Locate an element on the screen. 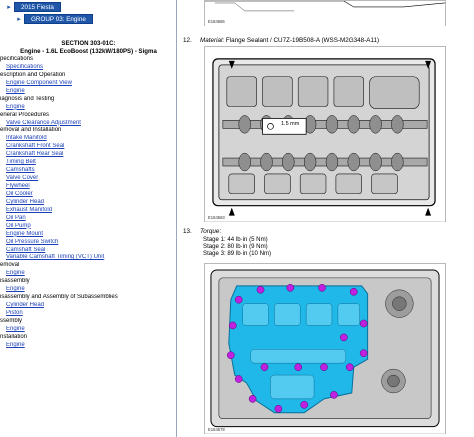 The height and width of the screenshot is (437, 474). step-number-13: 13. is located at coordinates (187, 231).